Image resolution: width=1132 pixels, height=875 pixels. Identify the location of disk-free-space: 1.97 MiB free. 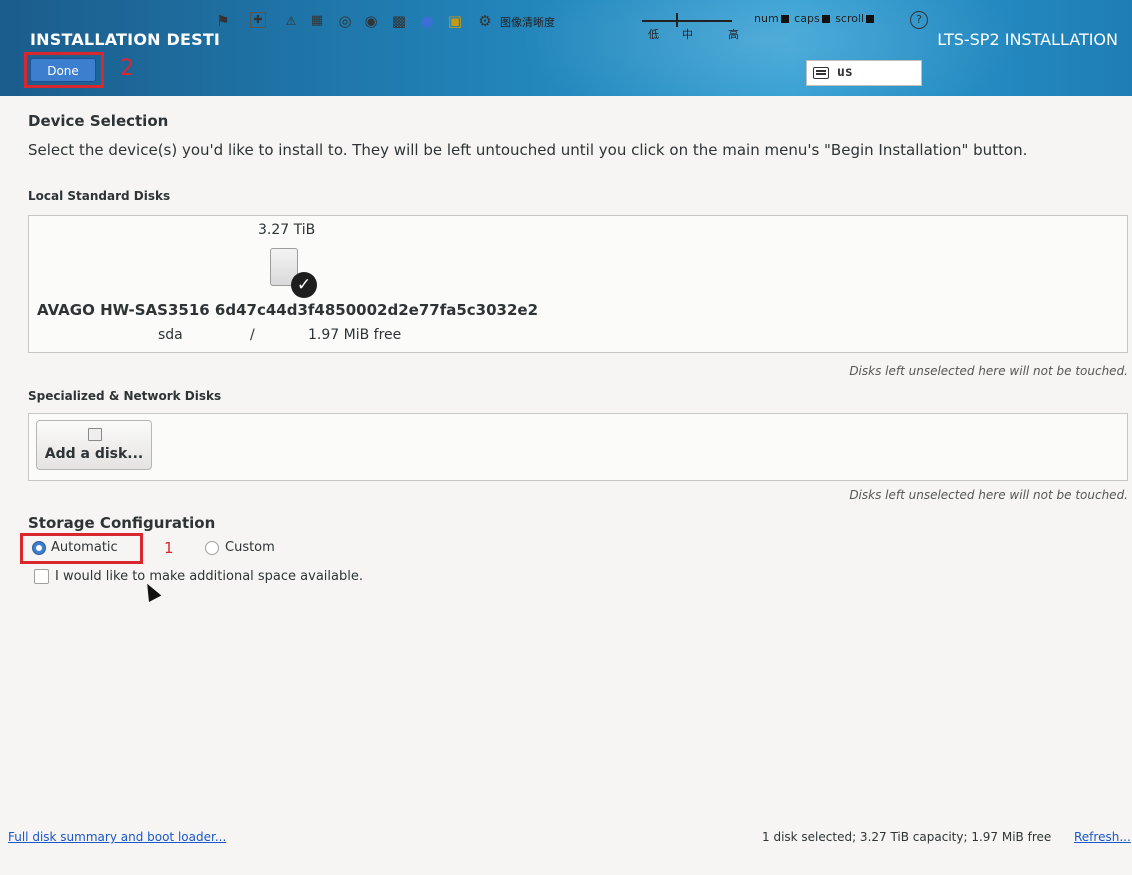
(355, 335).